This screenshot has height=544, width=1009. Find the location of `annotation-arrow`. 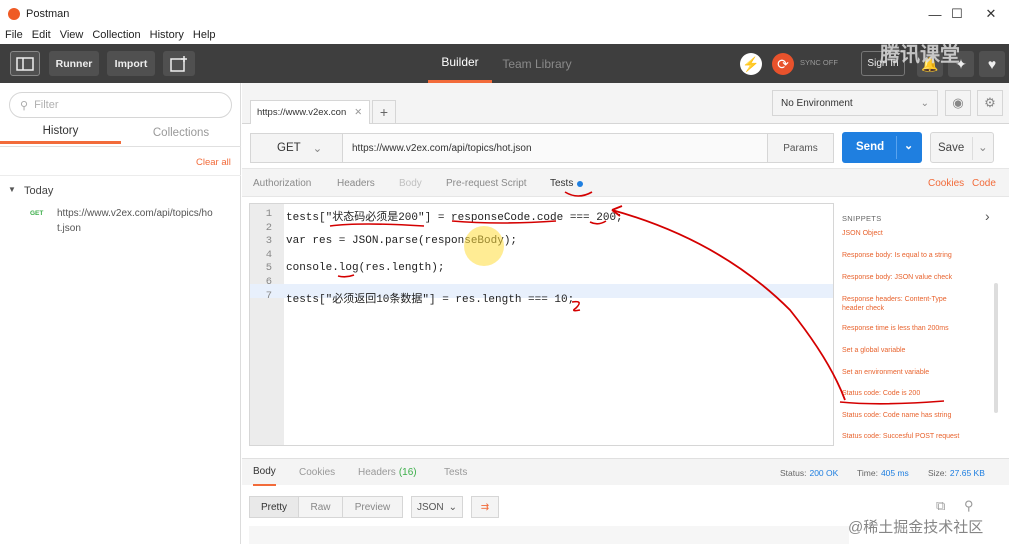

annotation-arrow is located at coordinates (728, 305).